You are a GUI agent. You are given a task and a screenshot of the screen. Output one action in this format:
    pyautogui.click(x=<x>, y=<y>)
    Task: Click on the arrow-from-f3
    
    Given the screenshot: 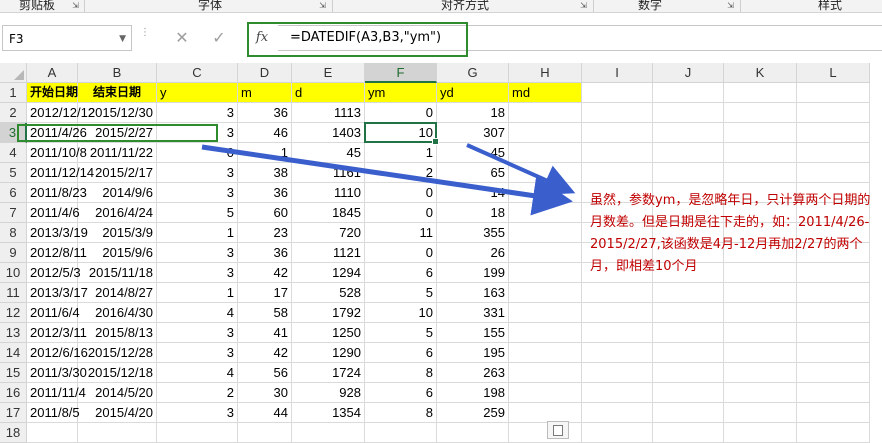 What is the action you would take?
    pyautogui.click(x=521, y=169)
    